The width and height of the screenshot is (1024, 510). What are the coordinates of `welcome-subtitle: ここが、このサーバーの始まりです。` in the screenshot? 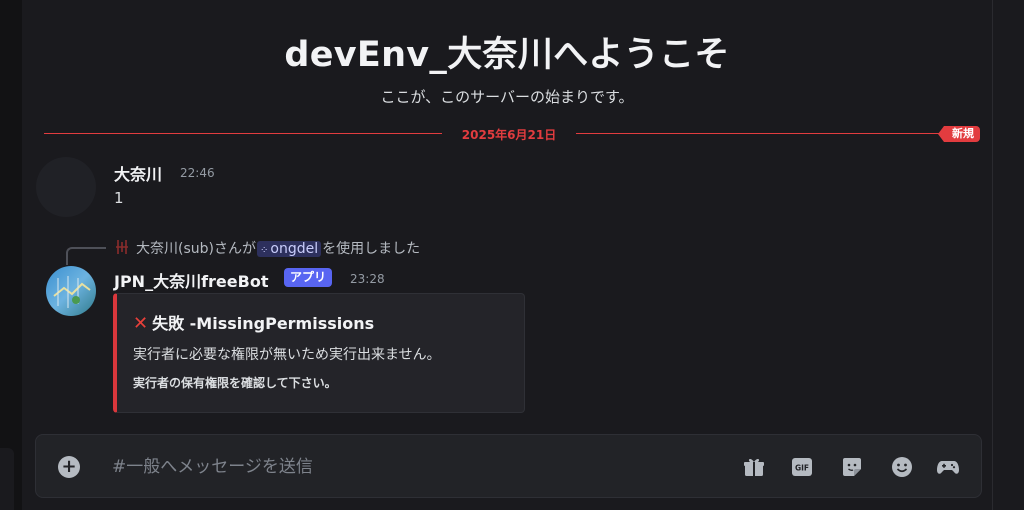 It's located at (507, 97).